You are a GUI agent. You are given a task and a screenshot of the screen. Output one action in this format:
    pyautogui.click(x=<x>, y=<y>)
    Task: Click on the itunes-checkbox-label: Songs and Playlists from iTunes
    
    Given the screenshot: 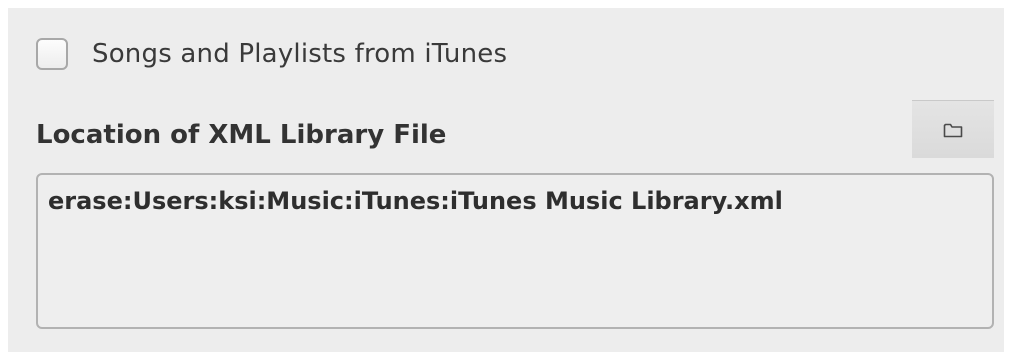 What is the action you would take?
    pyautogui.click(x=299, y=54)
    